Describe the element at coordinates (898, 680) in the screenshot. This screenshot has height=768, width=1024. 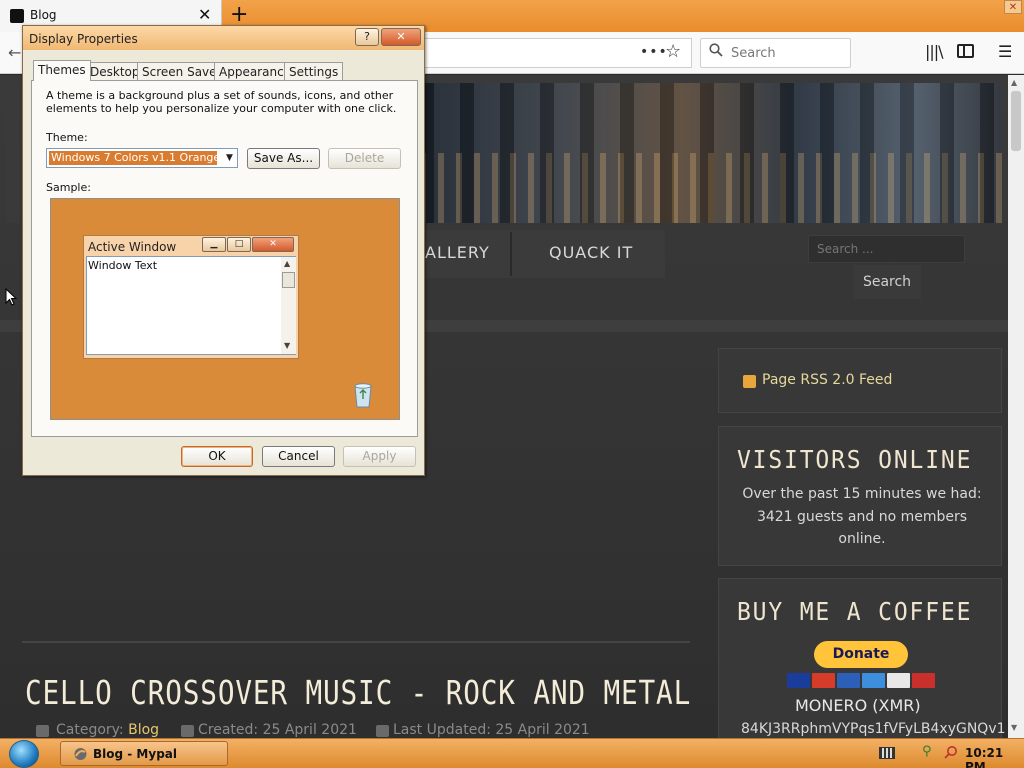
I see `discover-card-icon` at that location.